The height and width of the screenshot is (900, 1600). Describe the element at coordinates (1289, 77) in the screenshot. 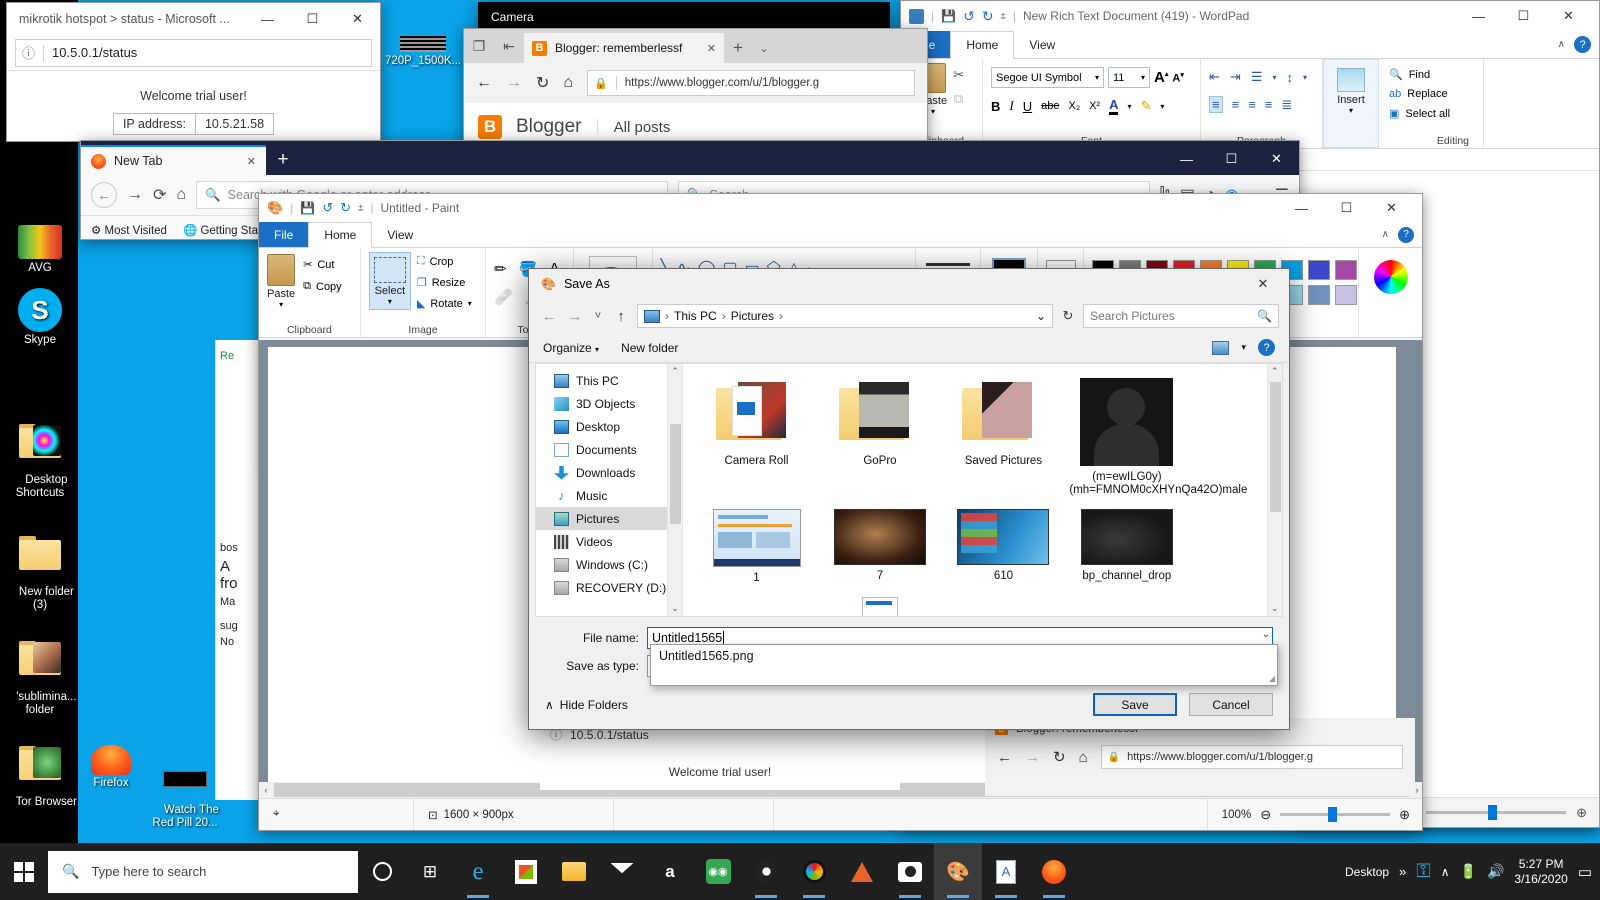

I see `line-spacing-icon: ↕` at that location.